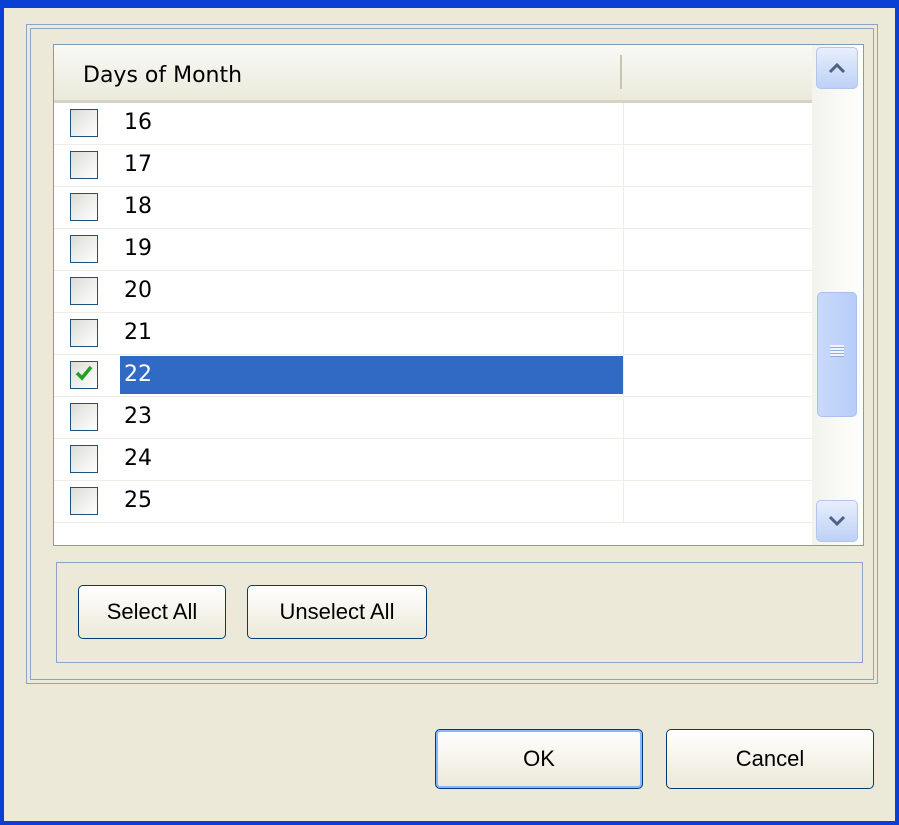 The image size is (899, 825). I want to click on list-item-label: 23, so click(138, 416).